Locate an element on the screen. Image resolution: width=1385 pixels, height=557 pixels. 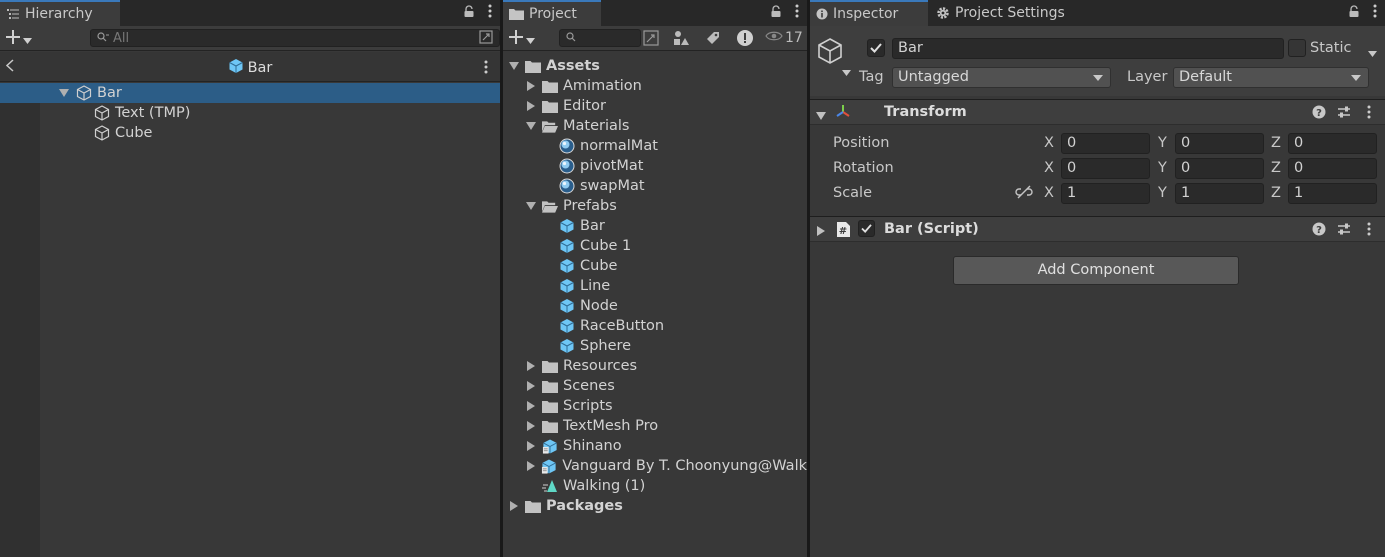
material-icon is located at coordinates (567, 186).